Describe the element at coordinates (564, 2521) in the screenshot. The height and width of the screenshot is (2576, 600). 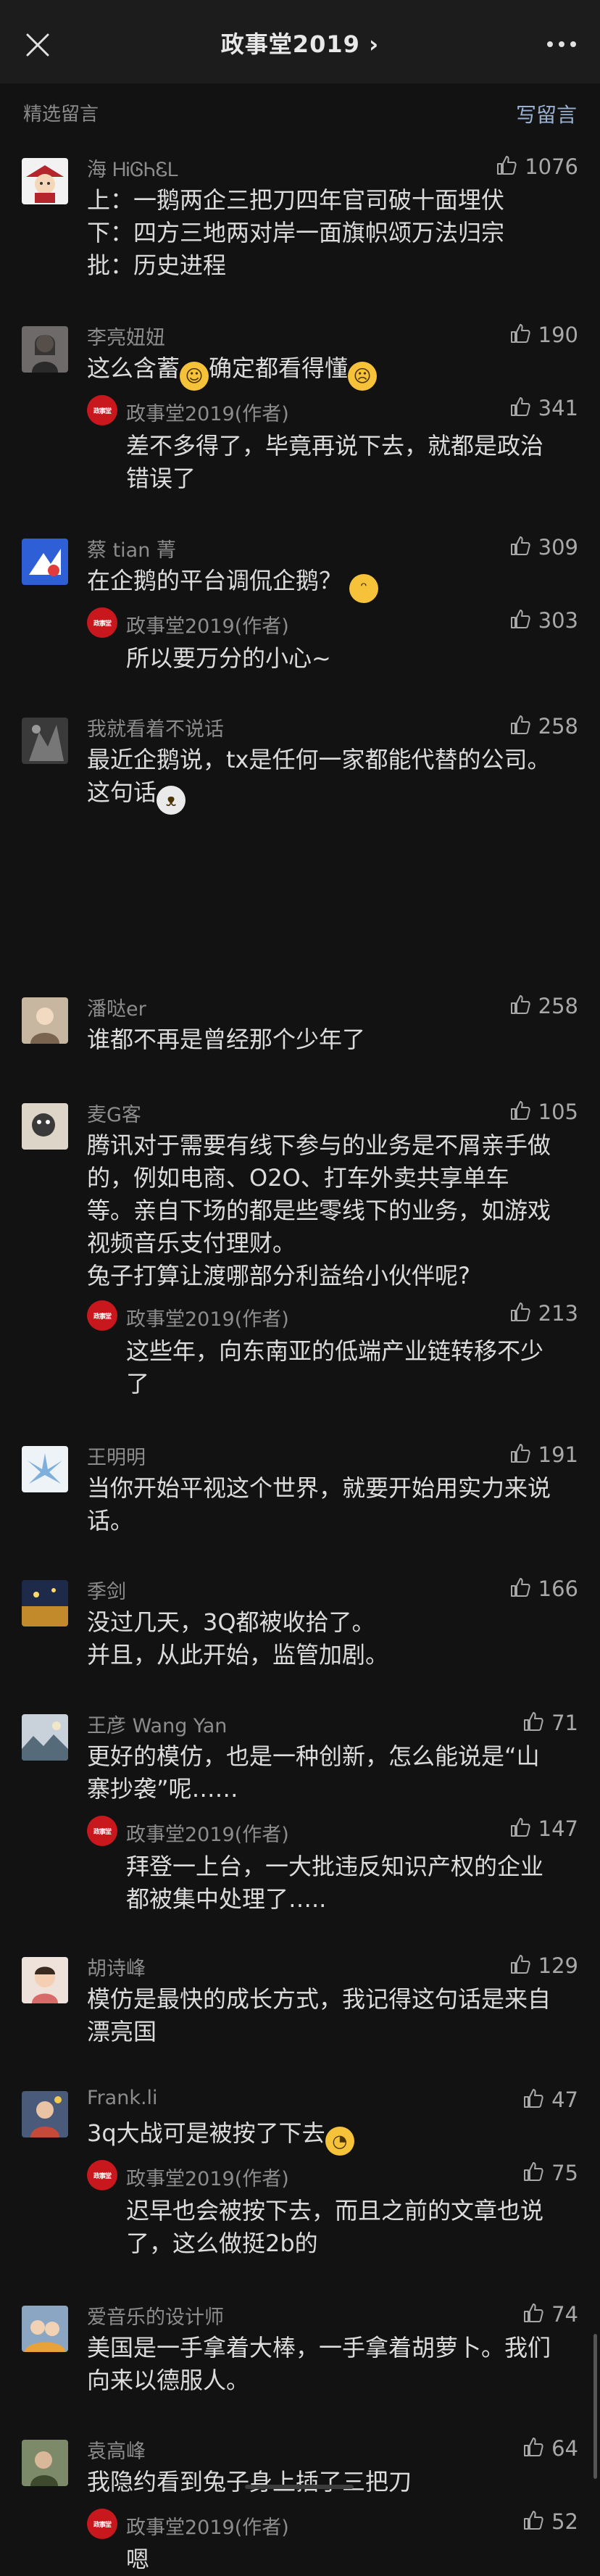
I see `like-count: 52` at that location.